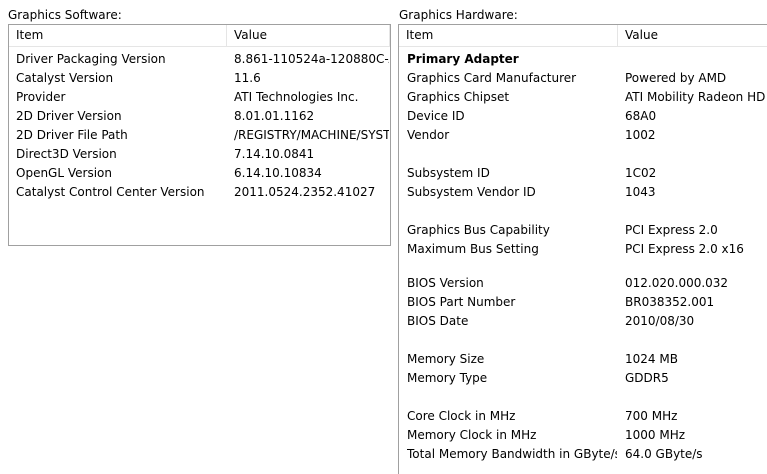 This screenshot has width=767, height=474. Describe the element at coordinates (72, 135) in the screenshot. I see `software-item-label: 2D Driver File Path` at that location.